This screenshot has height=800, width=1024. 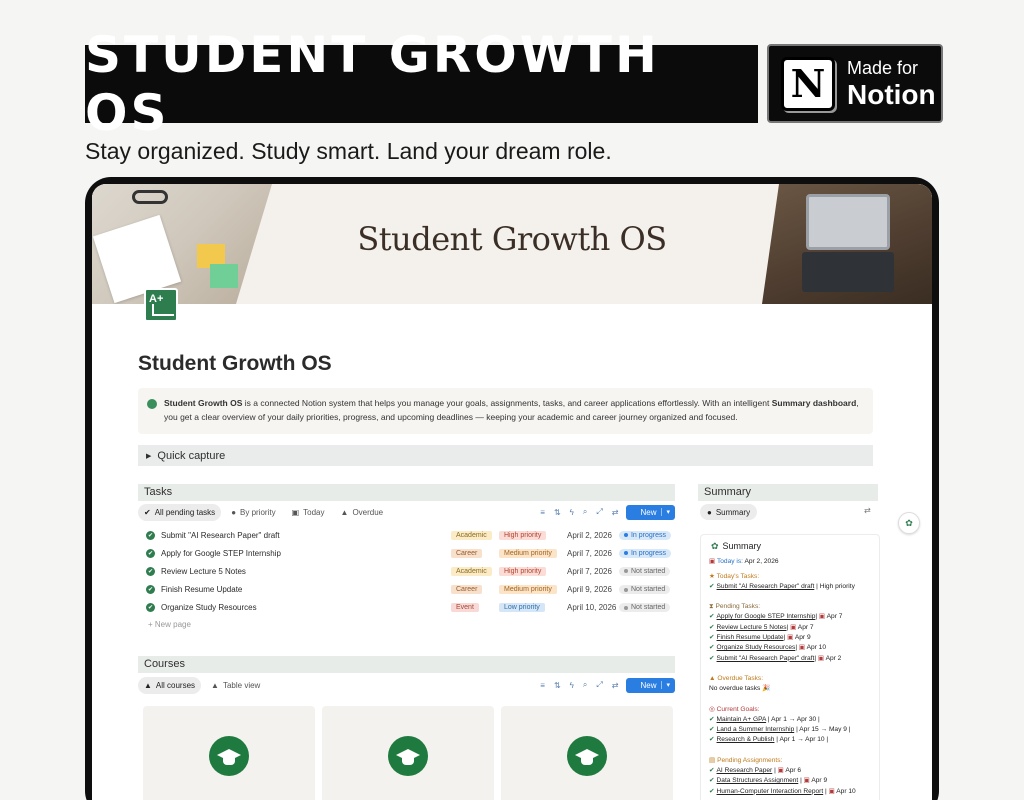 What do you see at coordinates (169, 624) in the screenshot?
I see `new-page-button: + New page` at bounding box center [169, 624].